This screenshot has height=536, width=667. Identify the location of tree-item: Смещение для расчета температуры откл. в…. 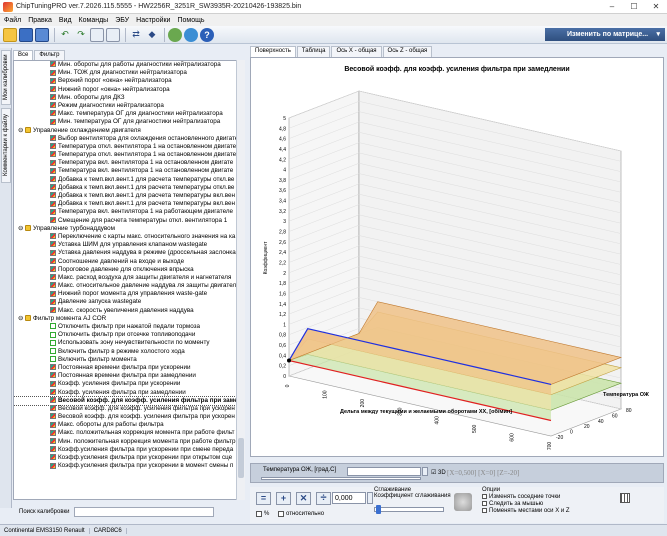
(129, 221).